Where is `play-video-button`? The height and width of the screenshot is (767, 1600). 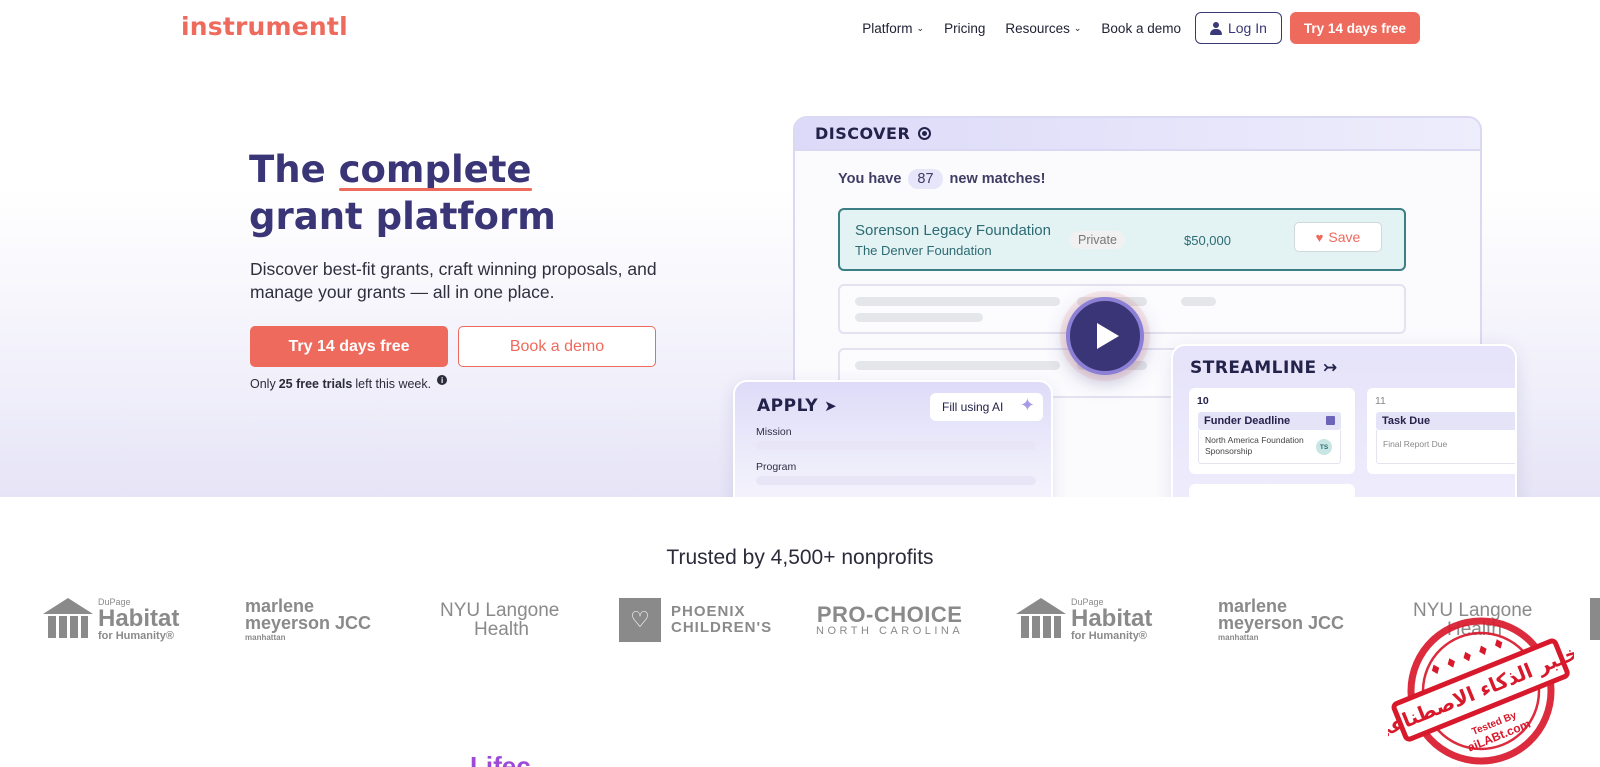 play-video-button is located at coordinates (1105, 336).